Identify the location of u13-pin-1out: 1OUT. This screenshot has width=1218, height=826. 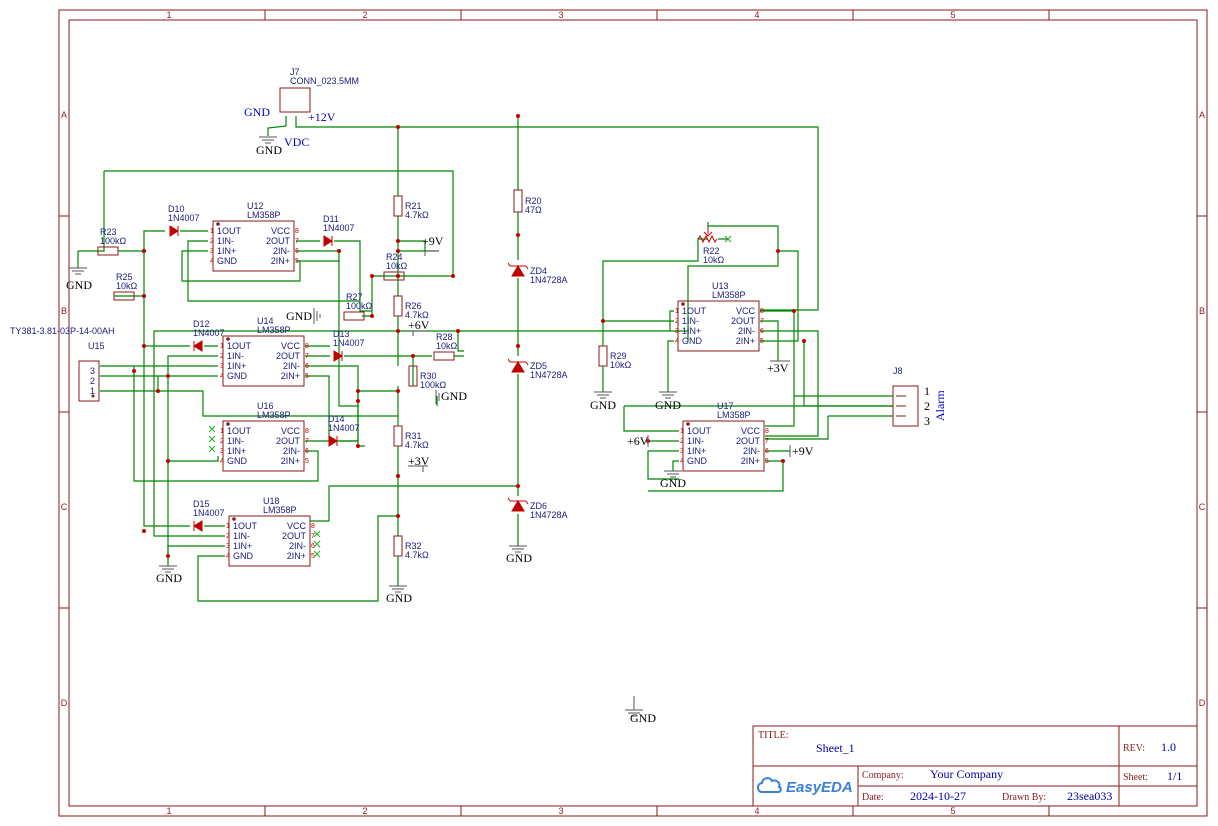
(694, 311).